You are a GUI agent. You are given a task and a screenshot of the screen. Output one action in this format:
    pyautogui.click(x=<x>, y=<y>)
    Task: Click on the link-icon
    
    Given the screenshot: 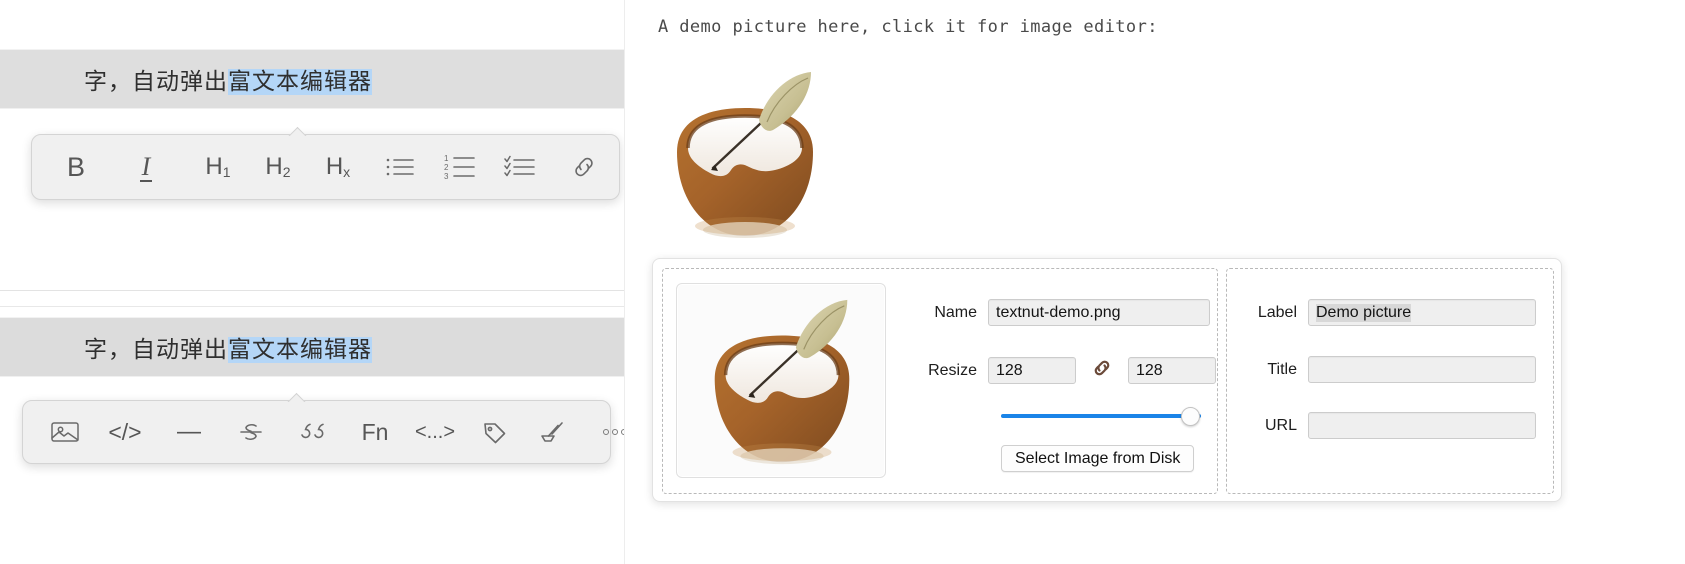 What is the action you would take?
    pyautogui.click(x=584, y=167)
    